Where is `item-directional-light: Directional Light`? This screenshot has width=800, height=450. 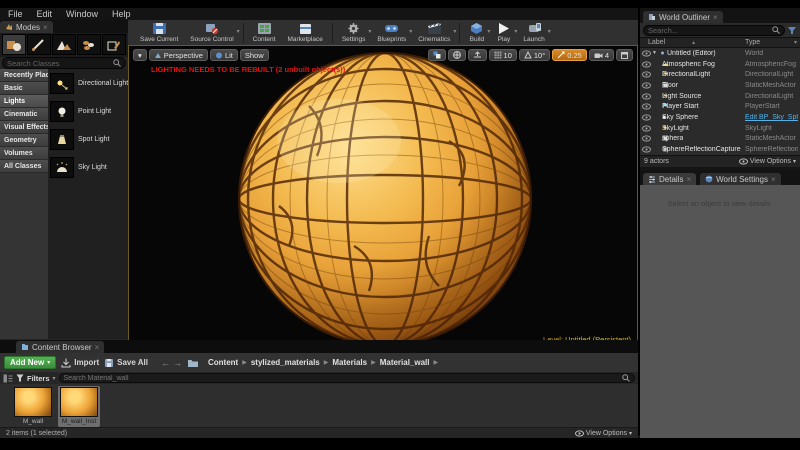
item-directional-light: Directional Light is located at coordinates (94, 83).